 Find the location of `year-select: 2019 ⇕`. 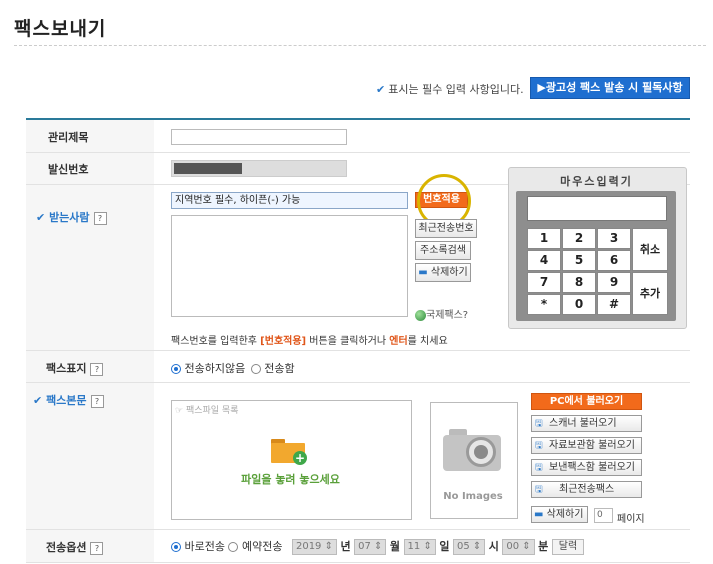

year-select: 2019 ⇕ is located at coordinates (314, 547).